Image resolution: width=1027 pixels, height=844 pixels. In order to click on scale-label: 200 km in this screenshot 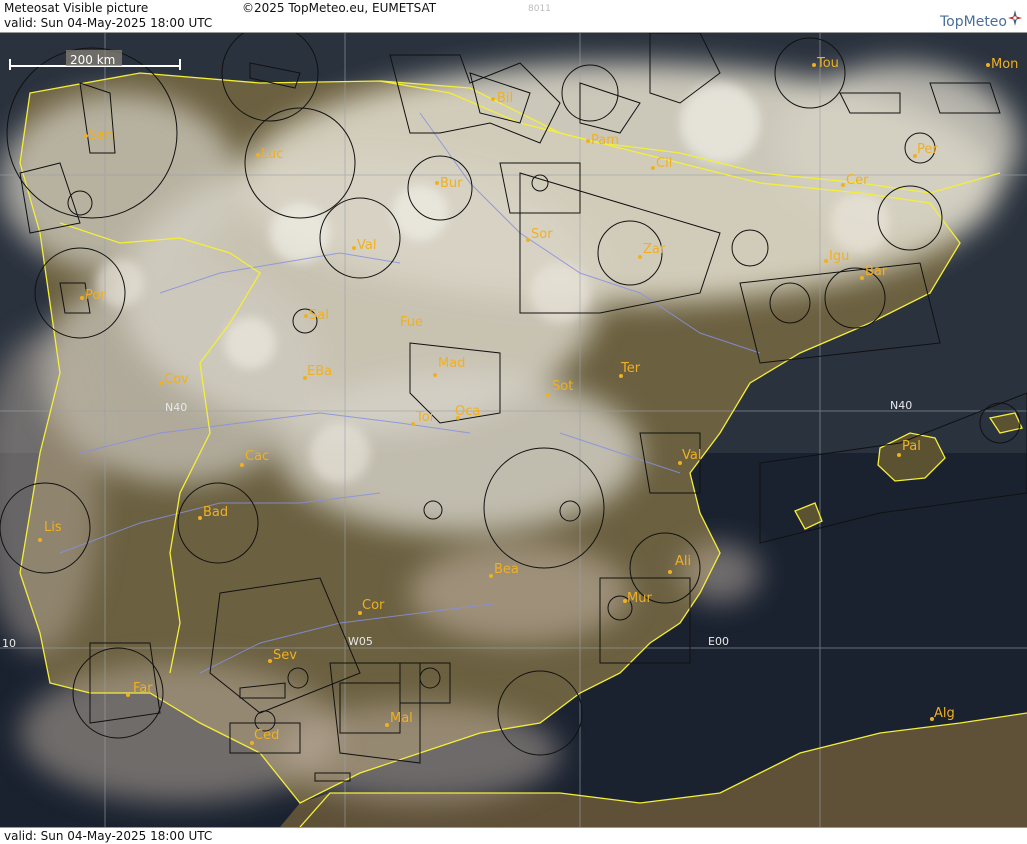, I will do `click(92, 60)`.